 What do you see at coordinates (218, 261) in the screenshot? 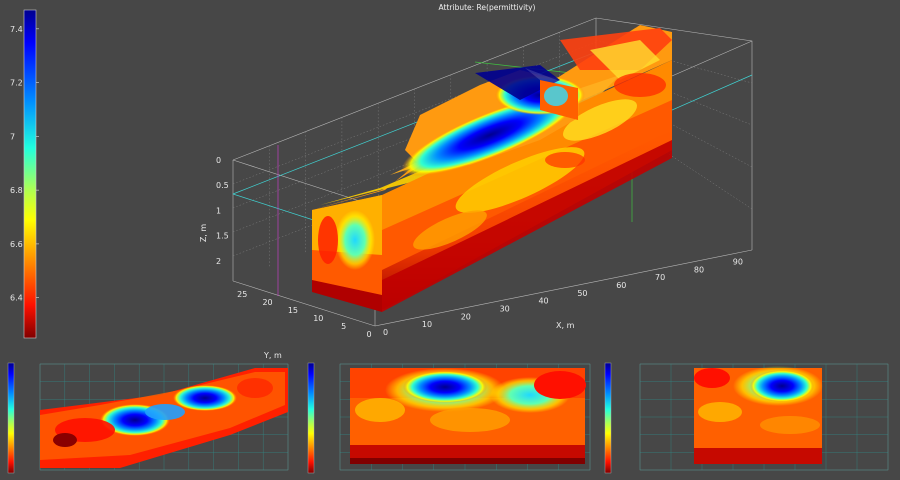
I see `z-tick-label: 2` at bounding box center [218, 261].